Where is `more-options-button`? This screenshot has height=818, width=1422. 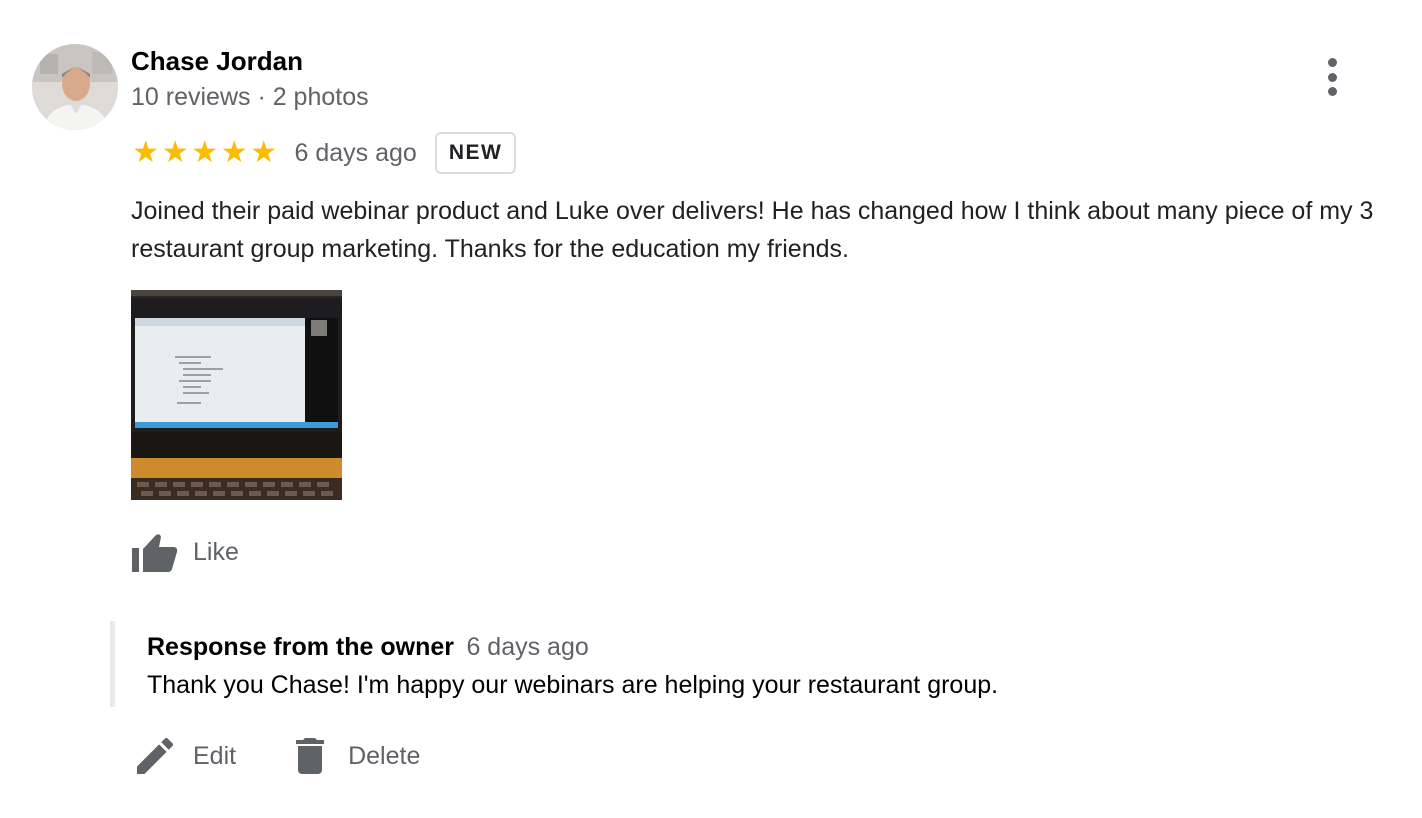
more-options-button is located at coordinates (1332, 77).